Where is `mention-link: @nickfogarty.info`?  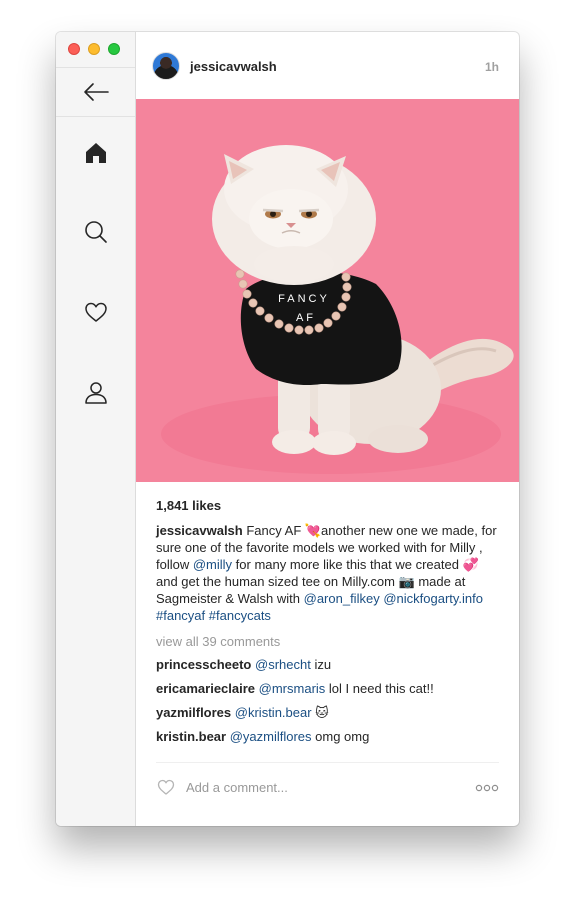 mention-link: @nickfogarty.info is located at coordinates (433, 598).